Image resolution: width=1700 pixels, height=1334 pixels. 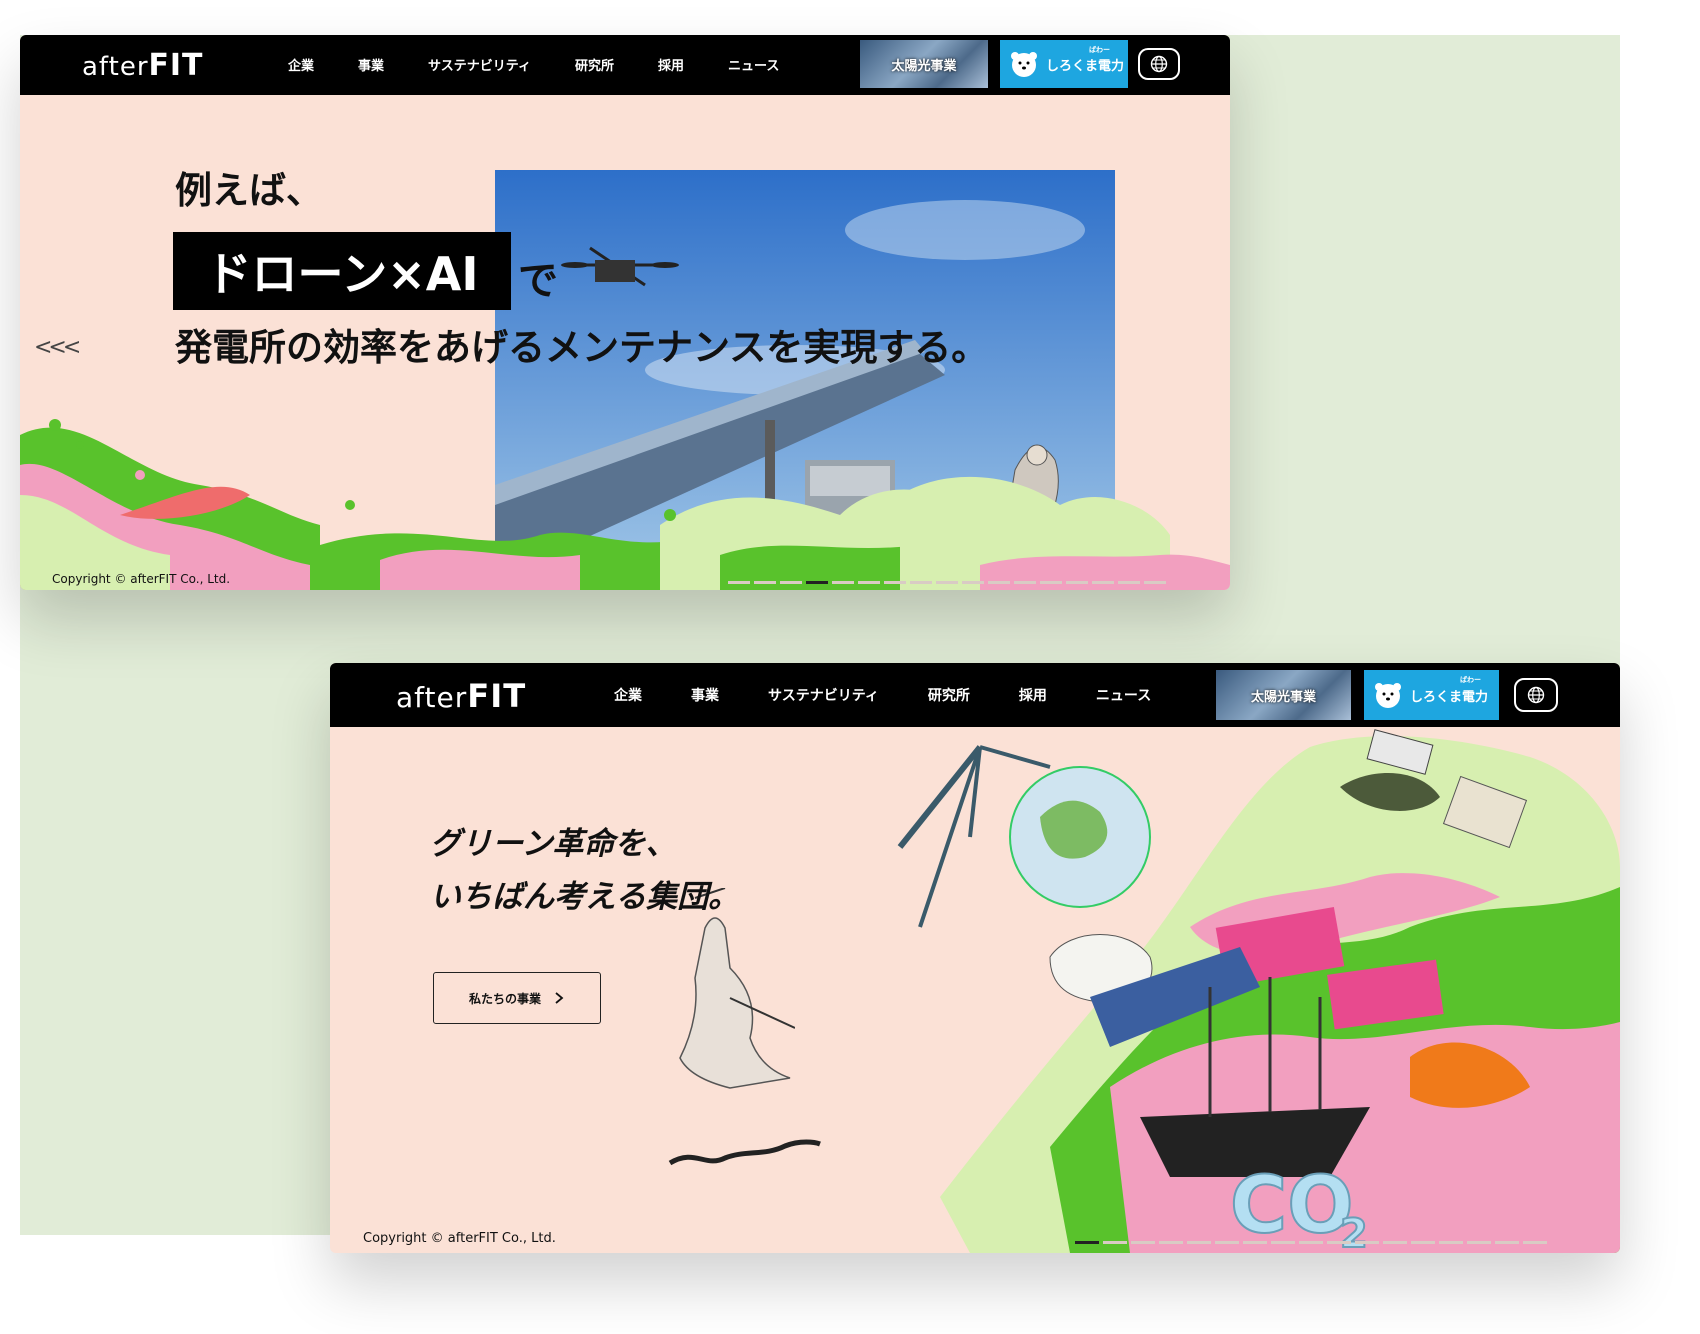 What do you see at coordinates (1354, 1232) in the screenshot?
I see `svg-text: 2` at bounding box center [1354, 1232].